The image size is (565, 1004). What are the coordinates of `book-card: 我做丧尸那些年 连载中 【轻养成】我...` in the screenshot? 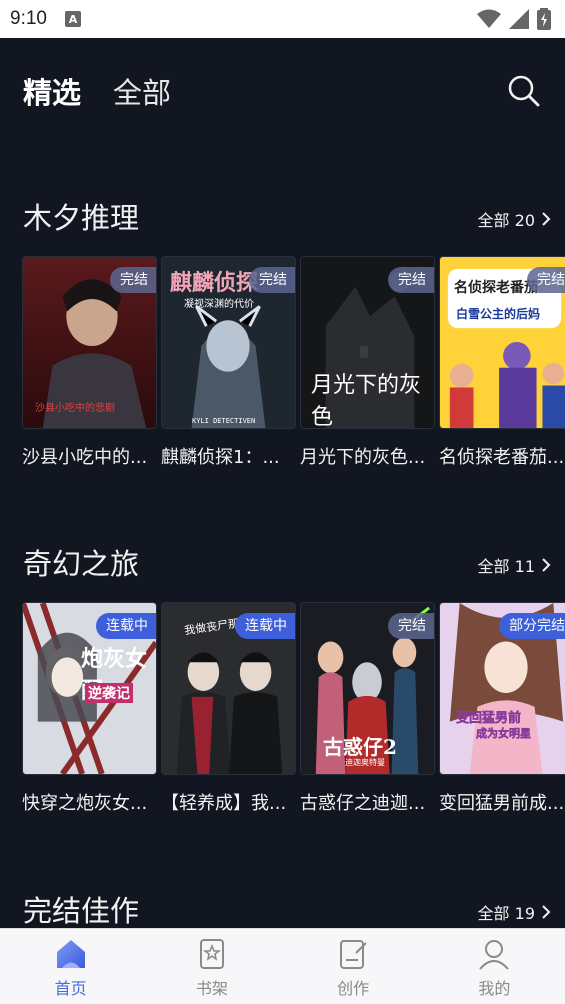 It's located at (228, 708).